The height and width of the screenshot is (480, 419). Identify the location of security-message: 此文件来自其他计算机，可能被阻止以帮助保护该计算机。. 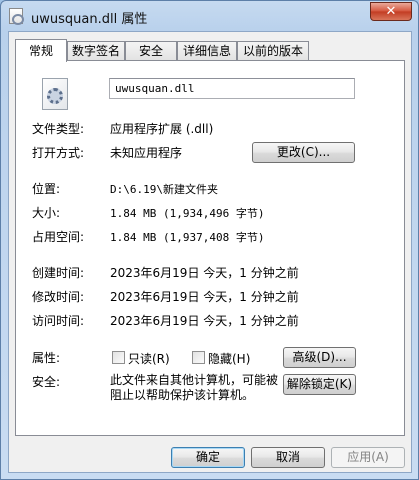
(194, 387).